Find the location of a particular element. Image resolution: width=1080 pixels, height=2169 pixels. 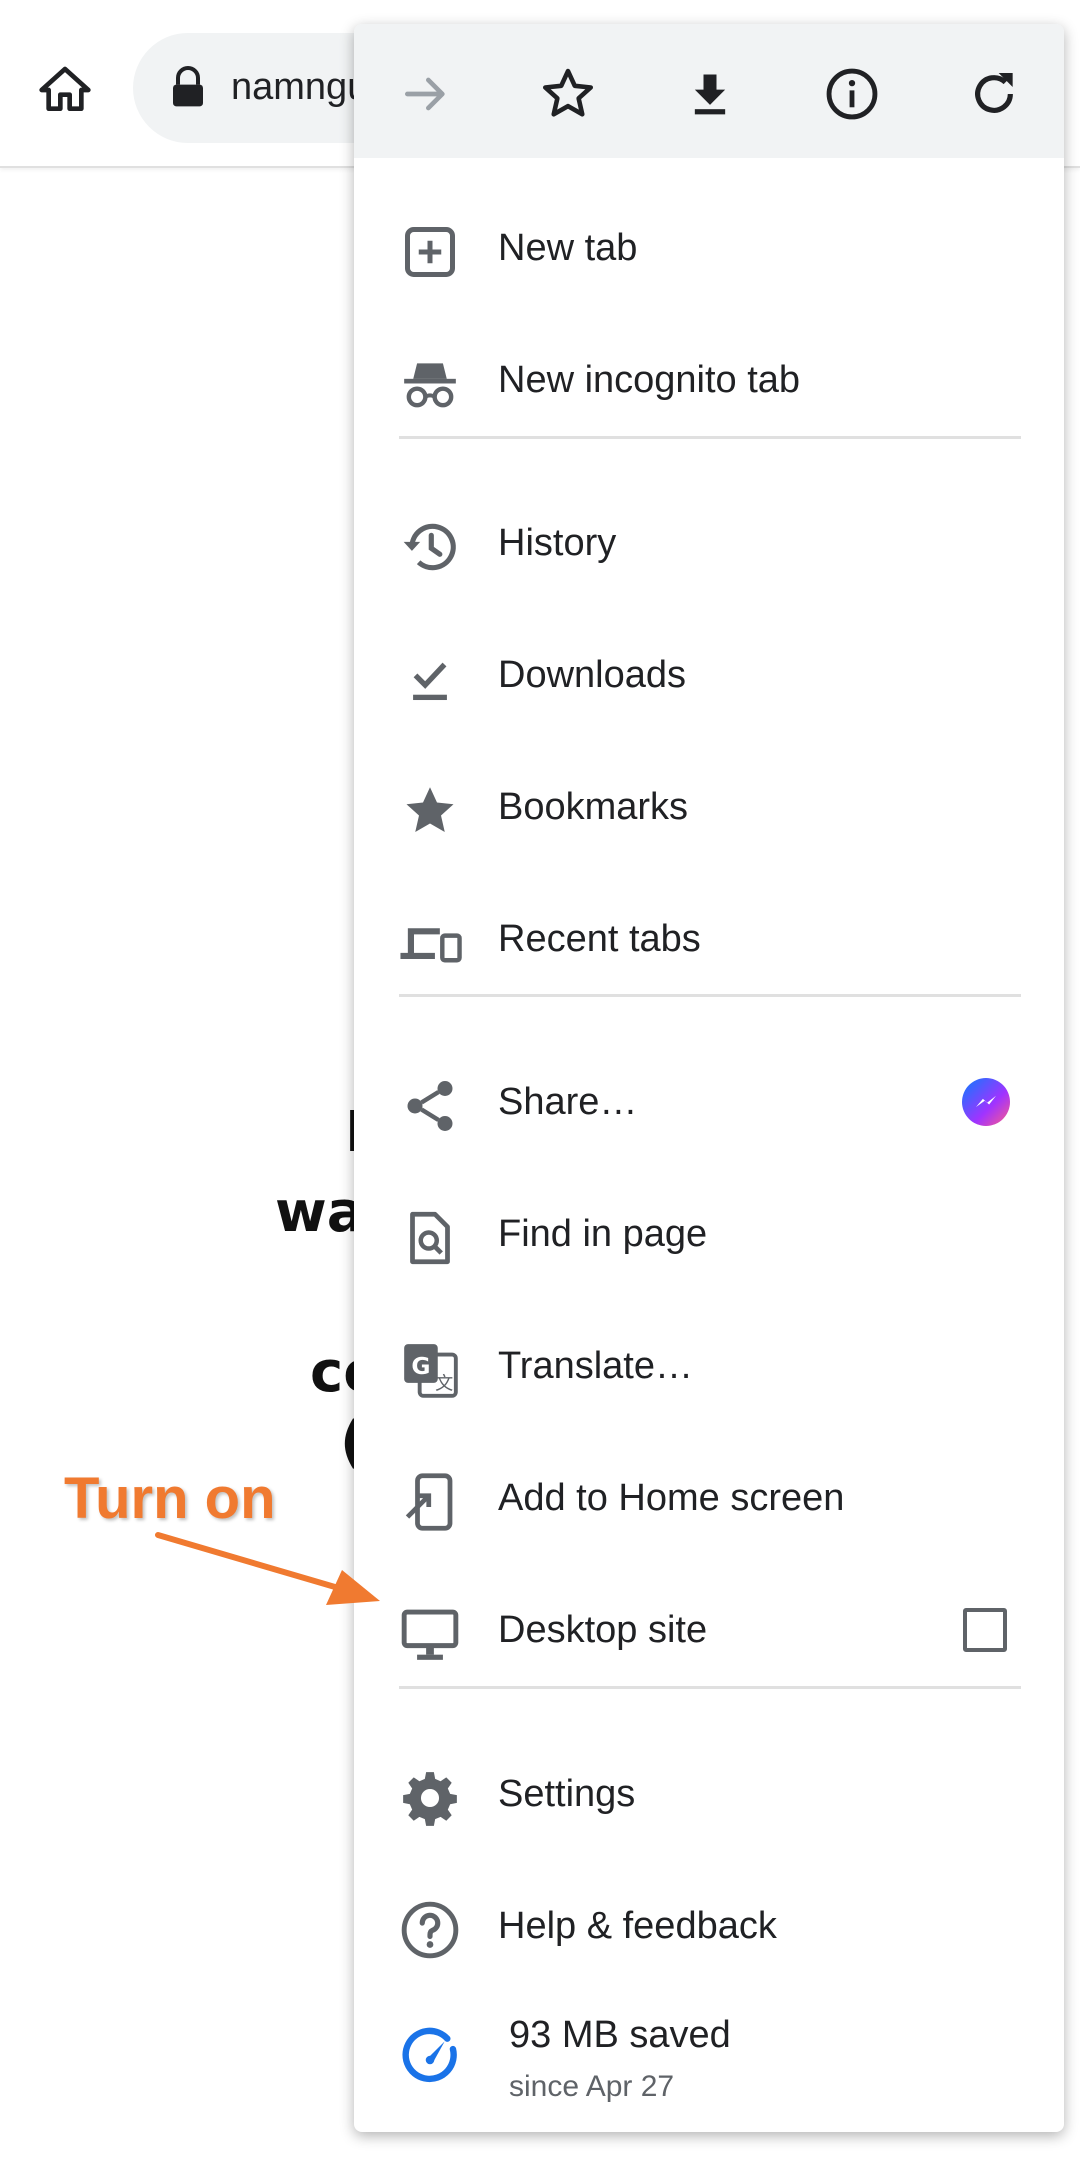

download-page-button is located at coordinates (710, 94).